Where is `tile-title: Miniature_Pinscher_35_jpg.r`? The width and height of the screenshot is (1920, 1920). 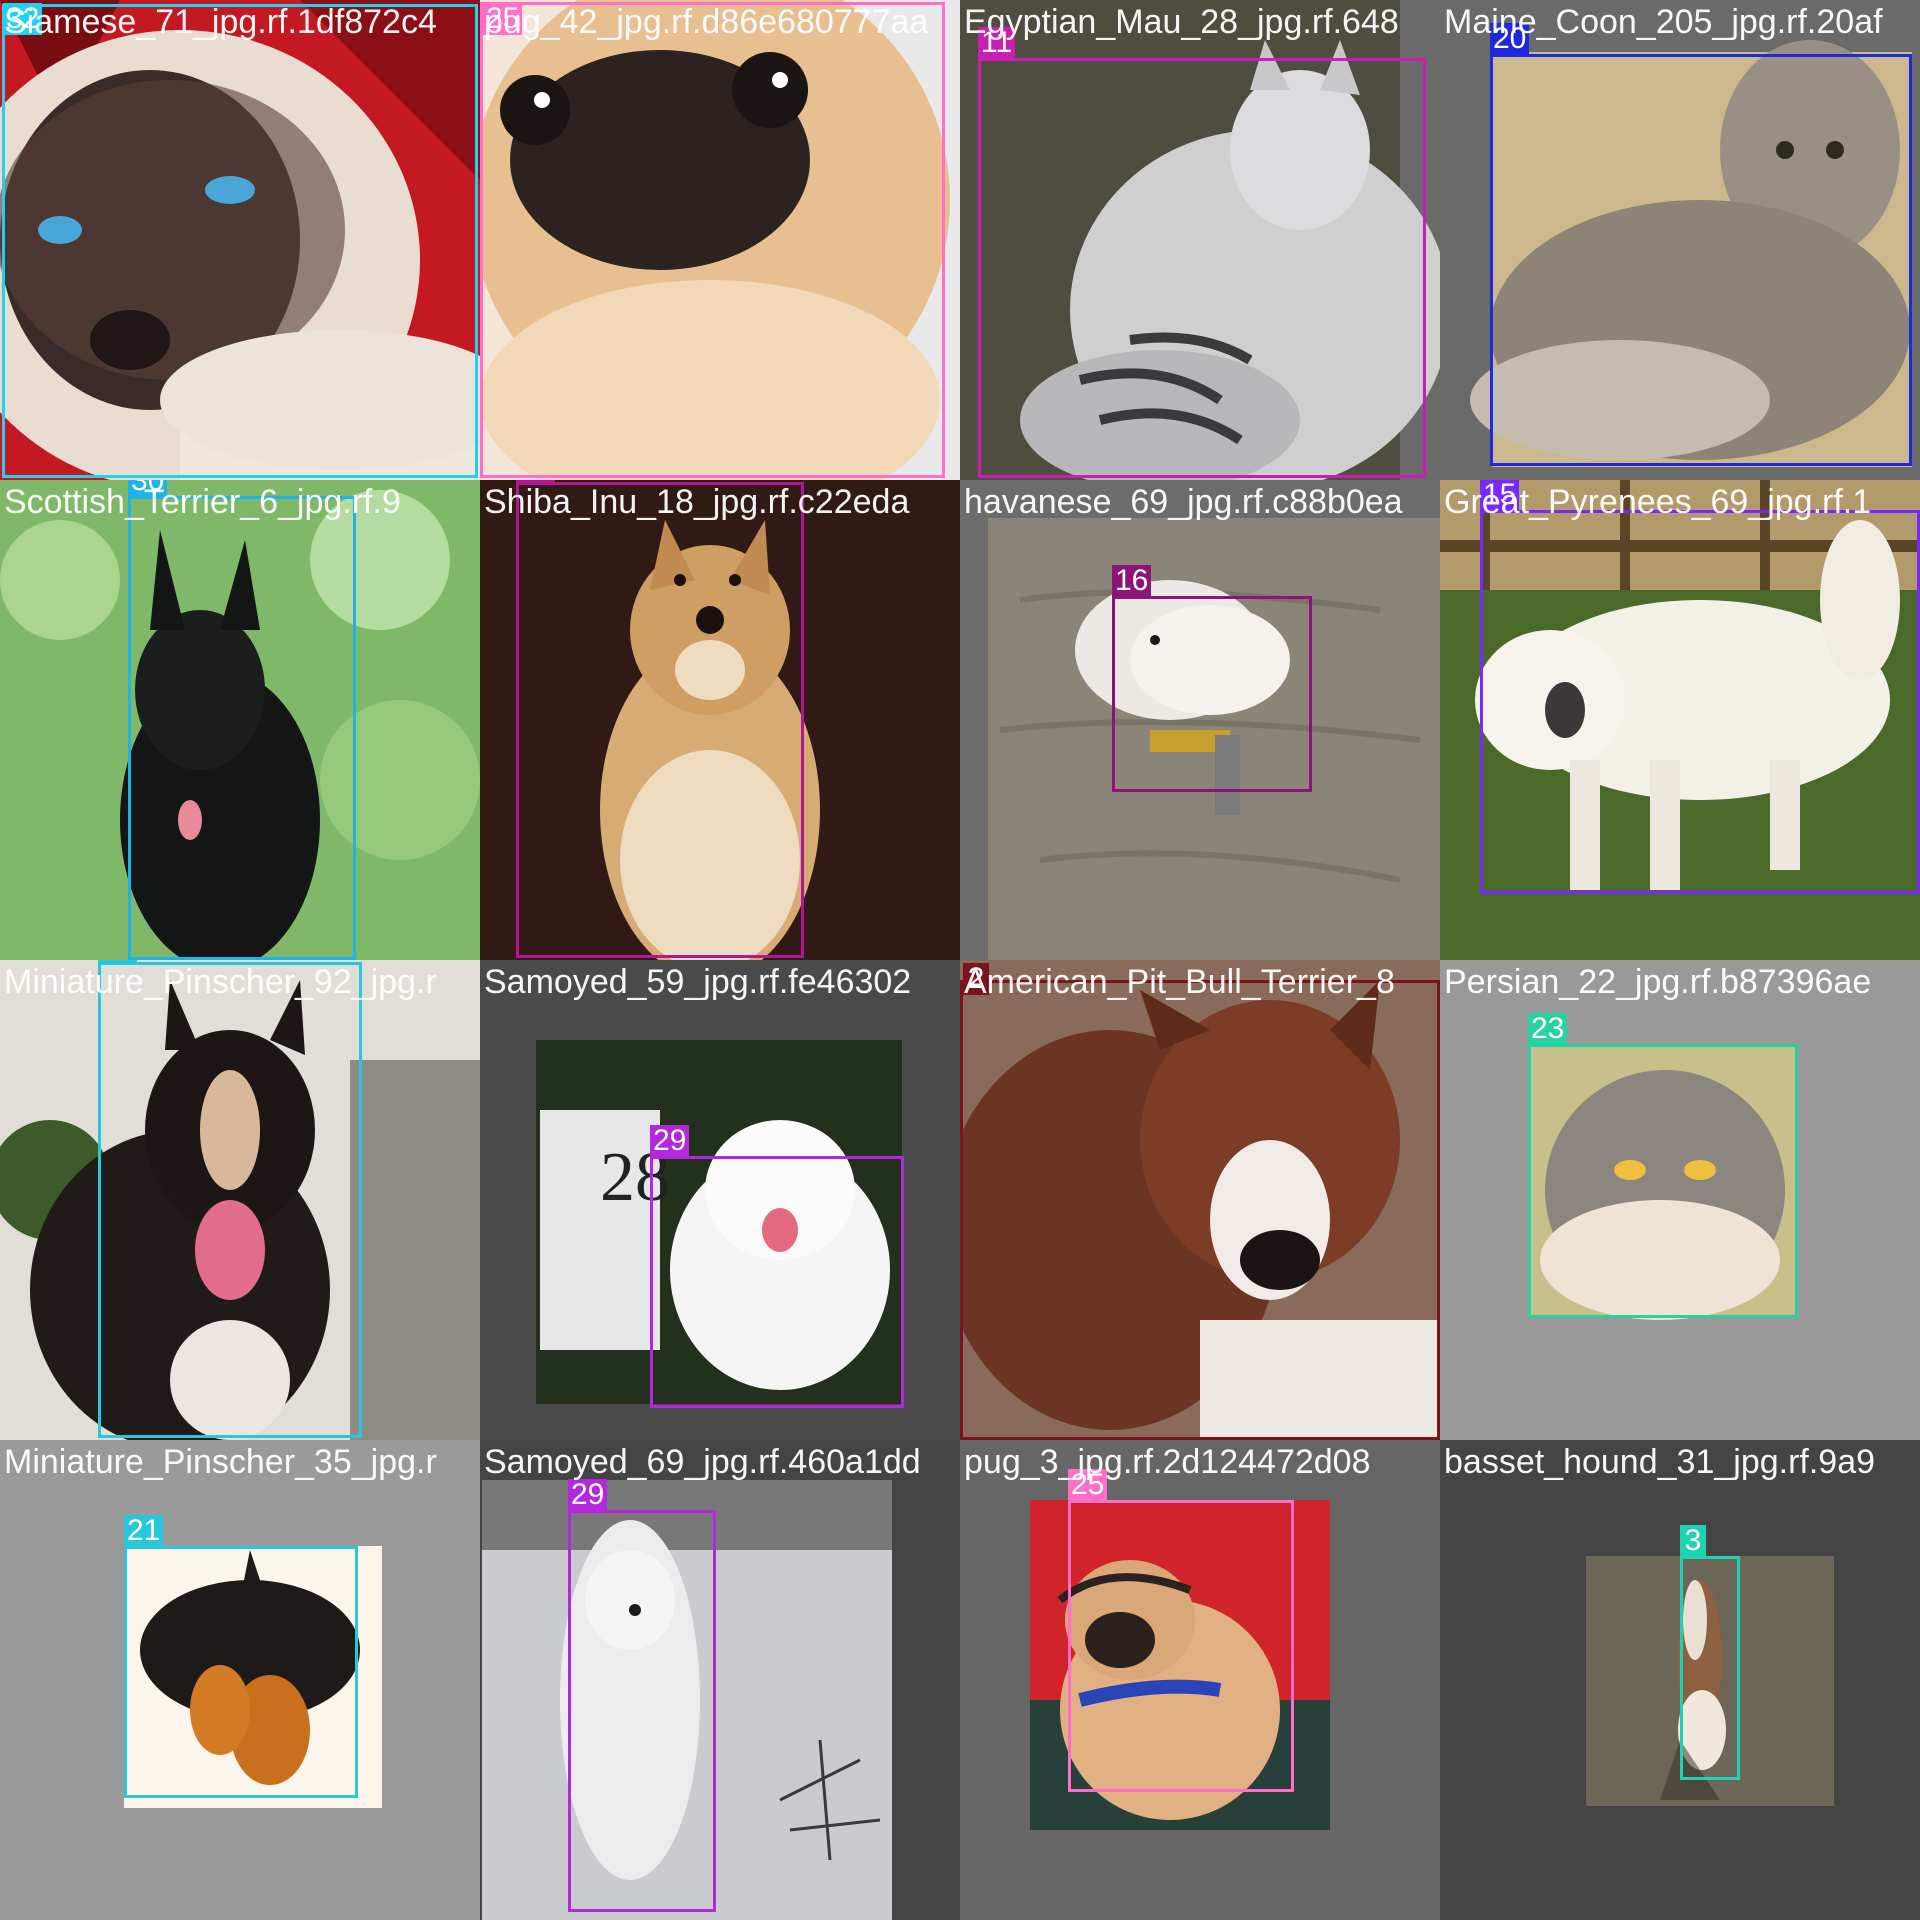
tile-title: Miniature_Pinscher_35_jpg.r is located at coordinates (220, 1462).